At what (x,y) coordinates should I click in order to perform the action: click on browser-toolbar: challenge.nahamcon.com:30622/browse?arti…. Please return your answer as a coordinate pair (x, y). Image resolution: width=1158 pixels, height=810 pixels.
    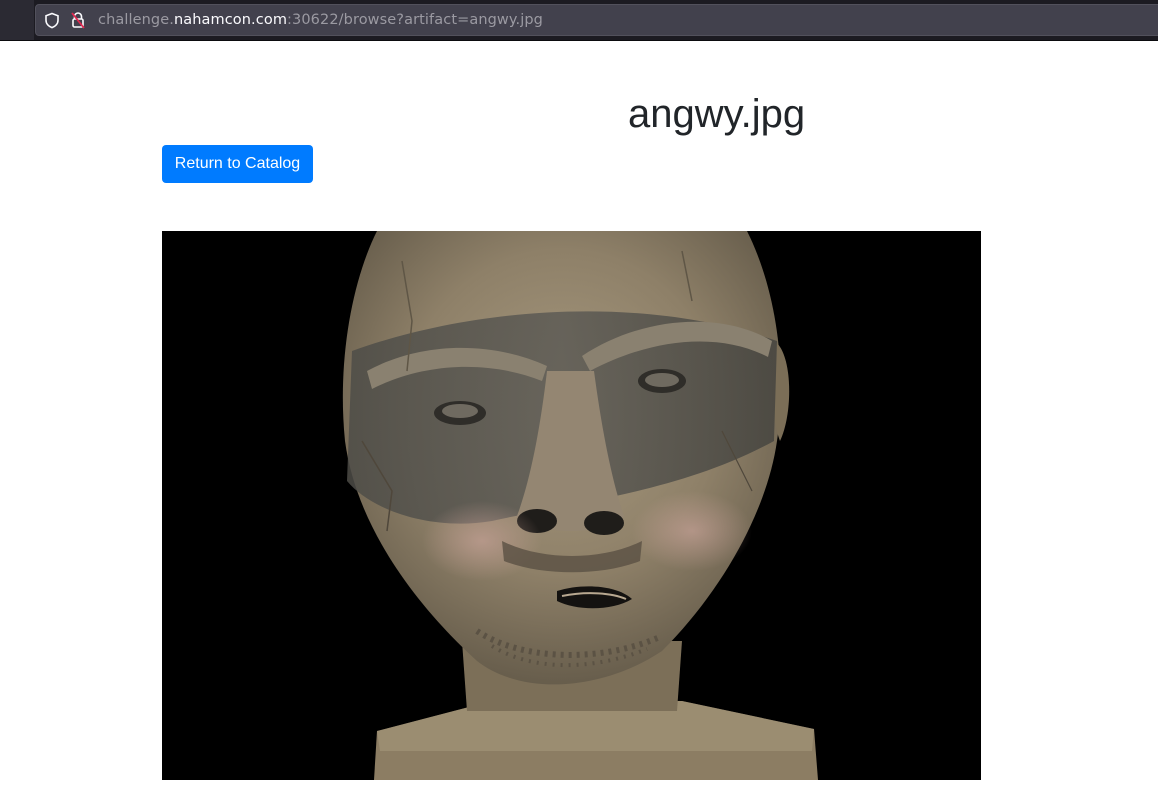
    Looking at the image, I should click on (579, 20).